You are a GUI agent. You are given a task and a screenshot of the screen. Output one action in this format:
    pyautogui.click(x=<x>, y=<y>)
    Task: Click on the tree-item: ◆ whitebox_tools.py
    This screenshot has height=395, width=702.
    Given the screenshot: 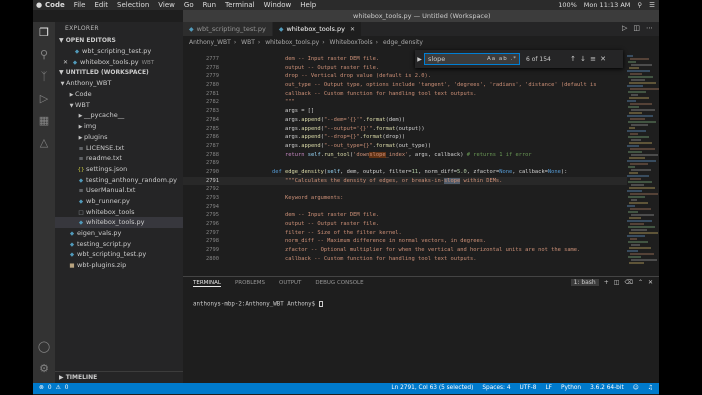 What is the action you would take?
    pyautogui.click(x=119, y=222)
    